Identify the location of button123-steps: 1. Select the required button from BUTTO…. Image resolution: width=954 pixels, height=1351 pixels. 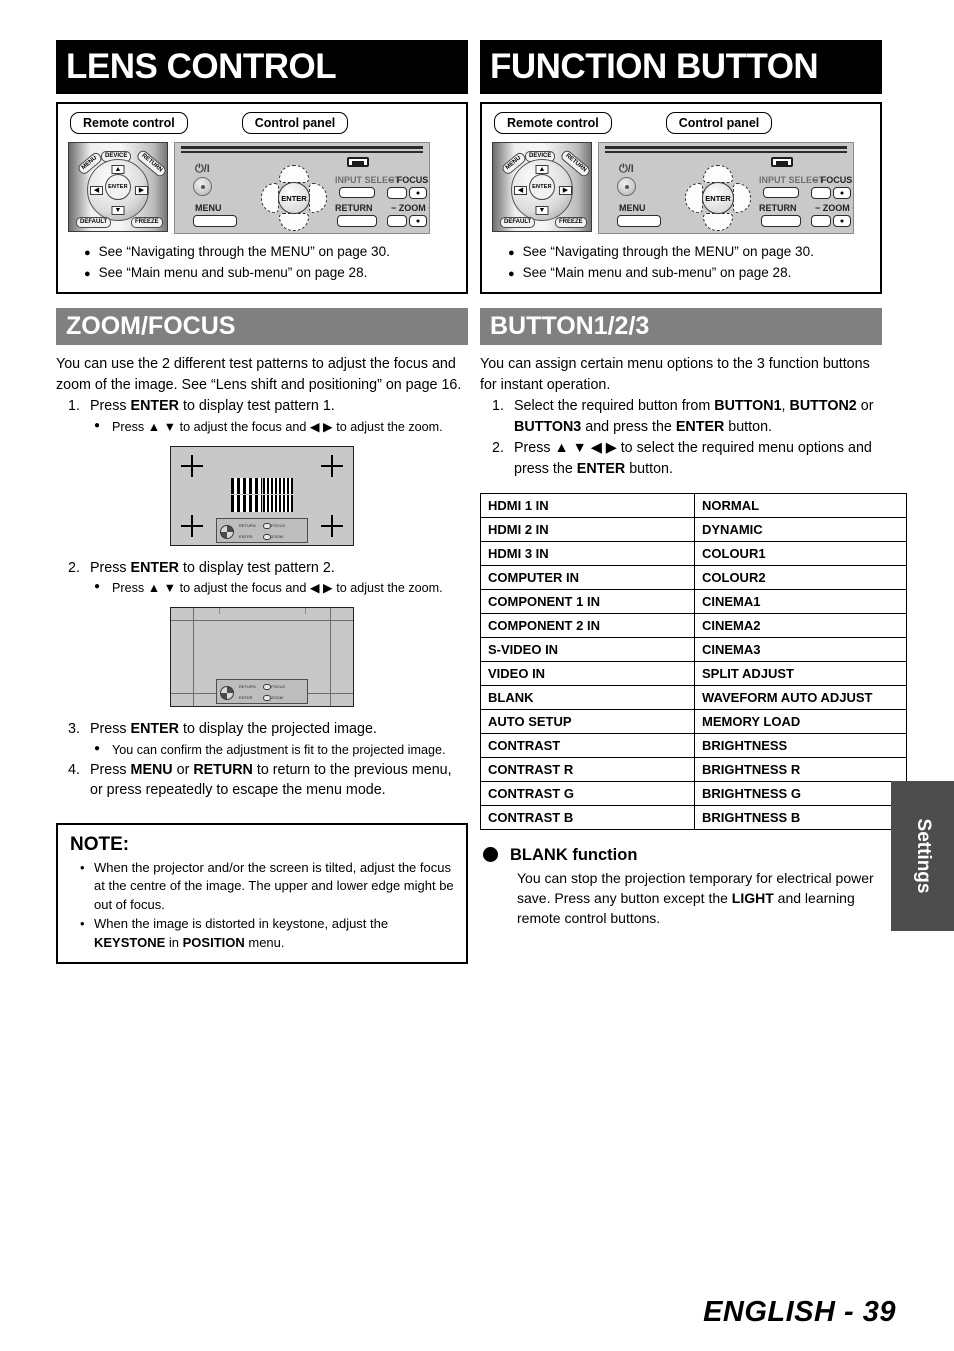
(681, 437).